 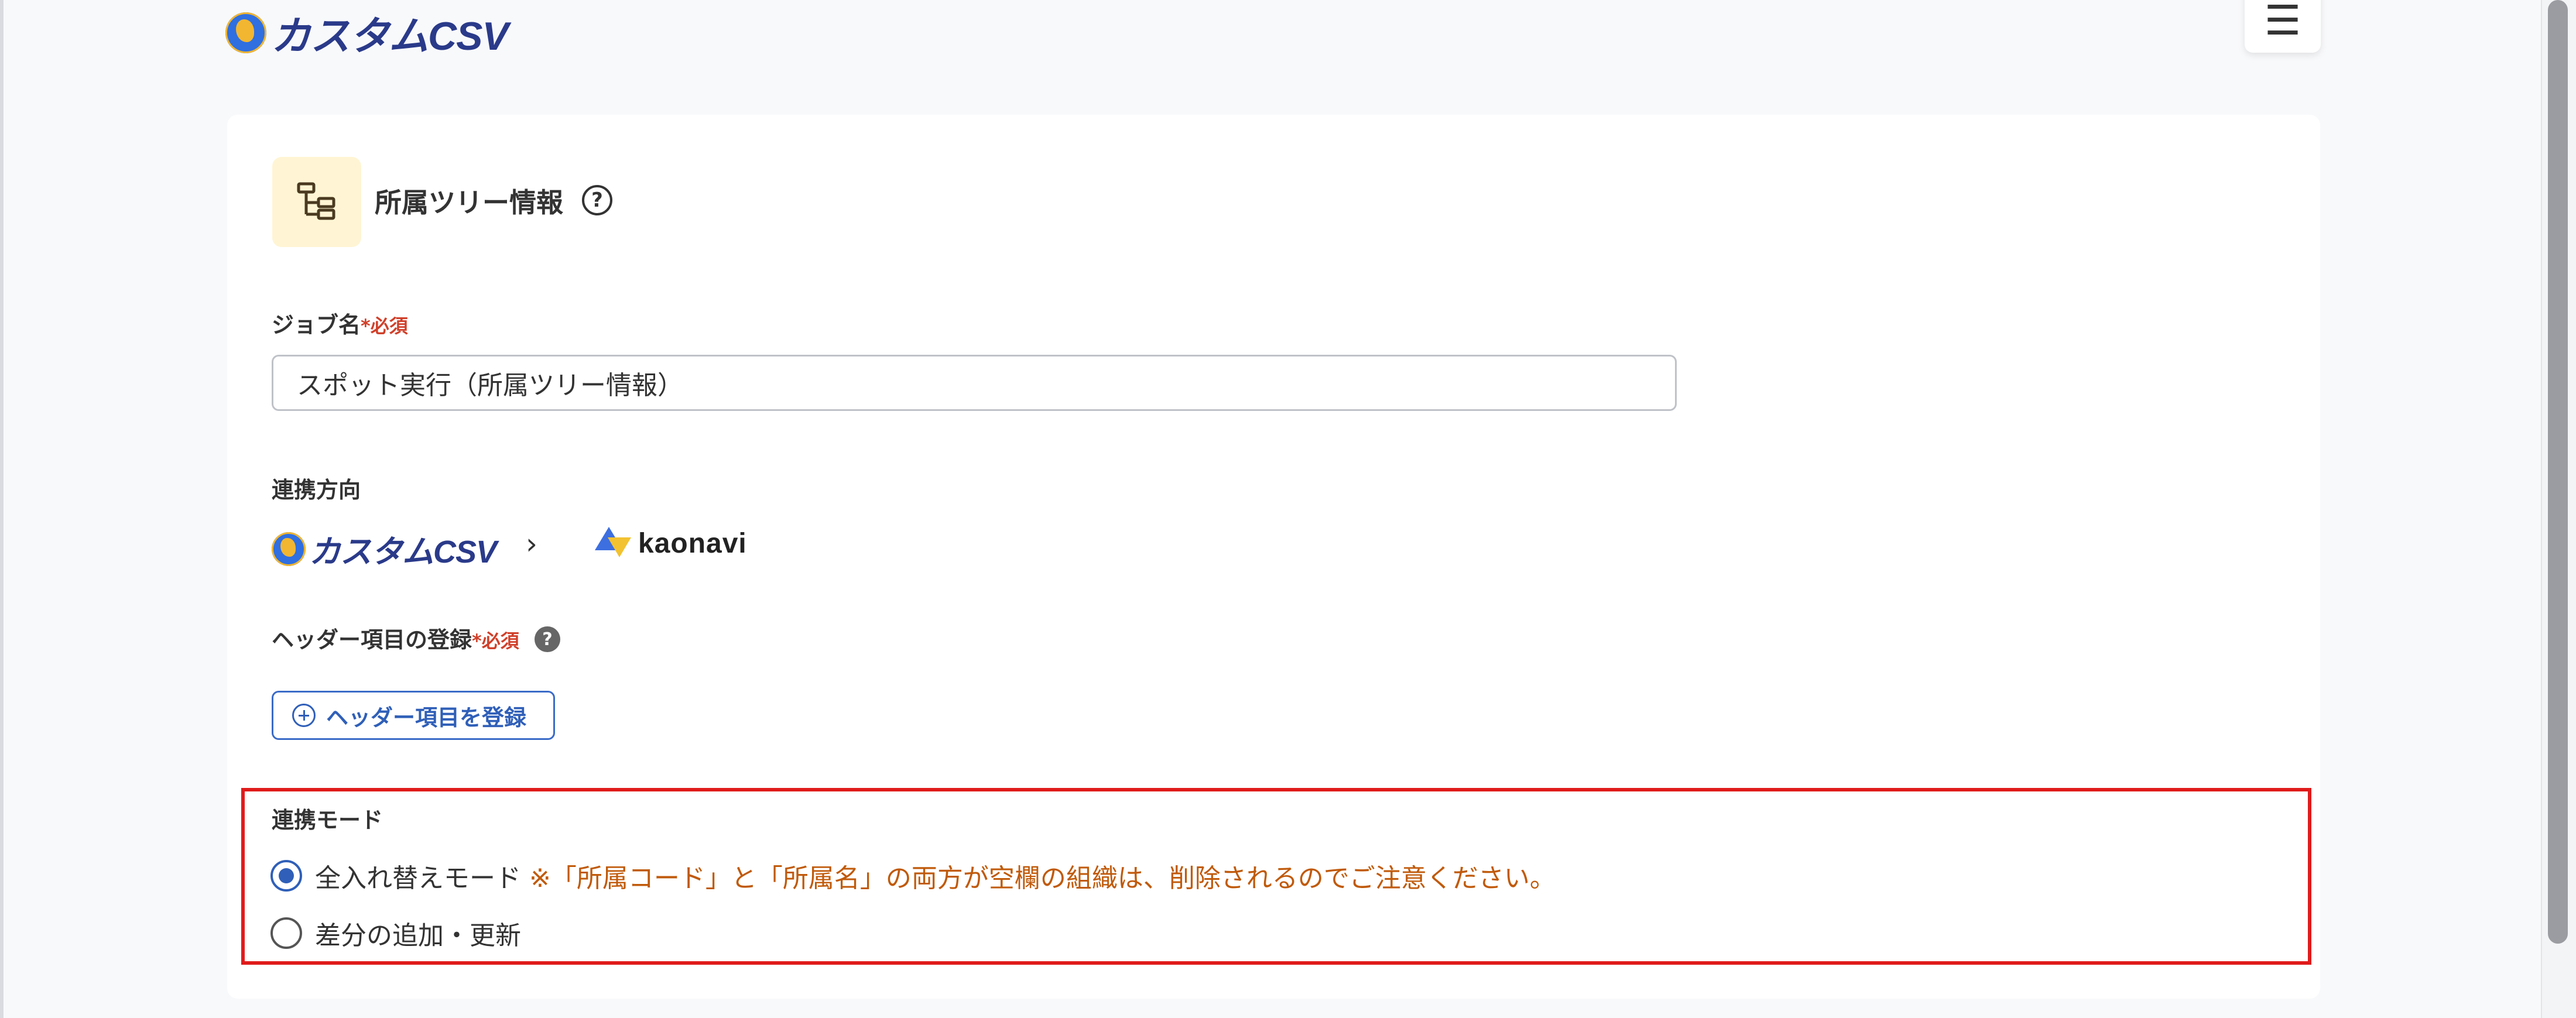 I want to click on mode-label: 連携モード, so click(x=327, y=820).